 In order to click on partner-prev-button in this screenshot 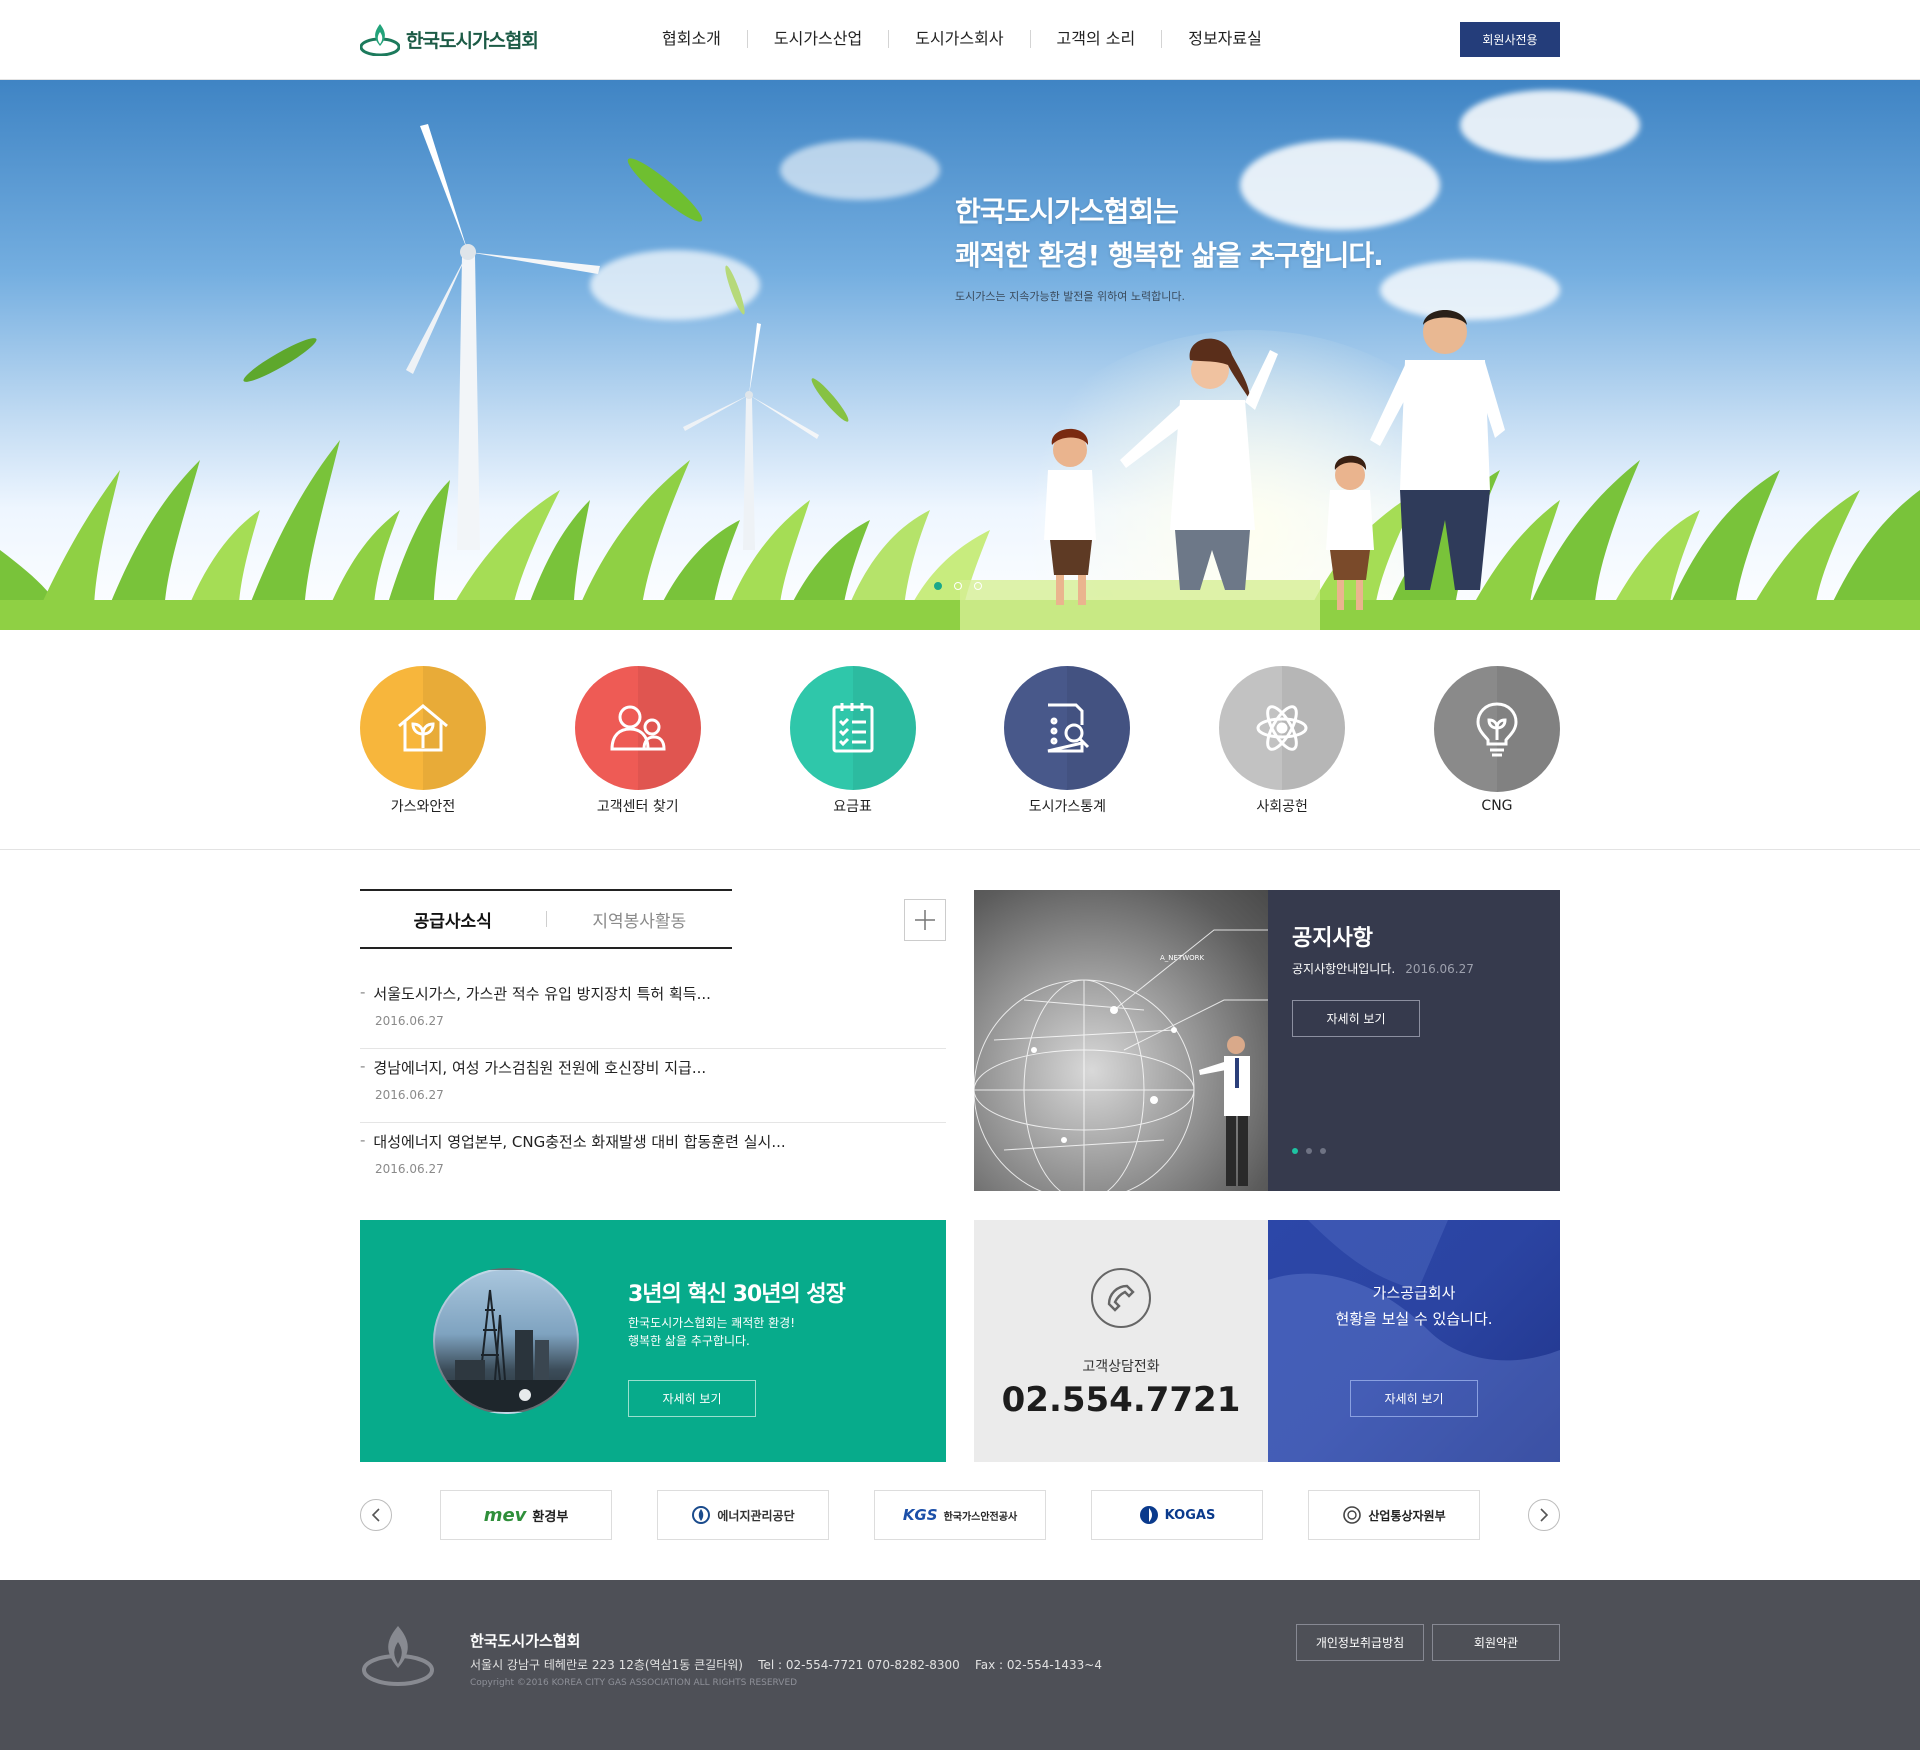, I will do `click(376, 1515)`.